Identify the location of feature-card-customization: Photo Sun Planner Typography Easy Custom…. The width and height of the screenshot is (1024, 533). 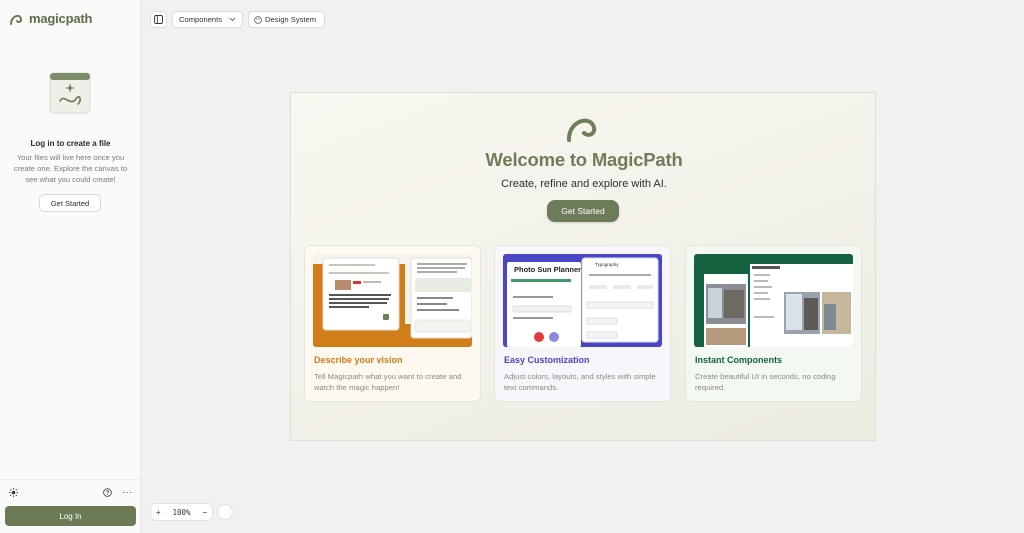
(582, 323).